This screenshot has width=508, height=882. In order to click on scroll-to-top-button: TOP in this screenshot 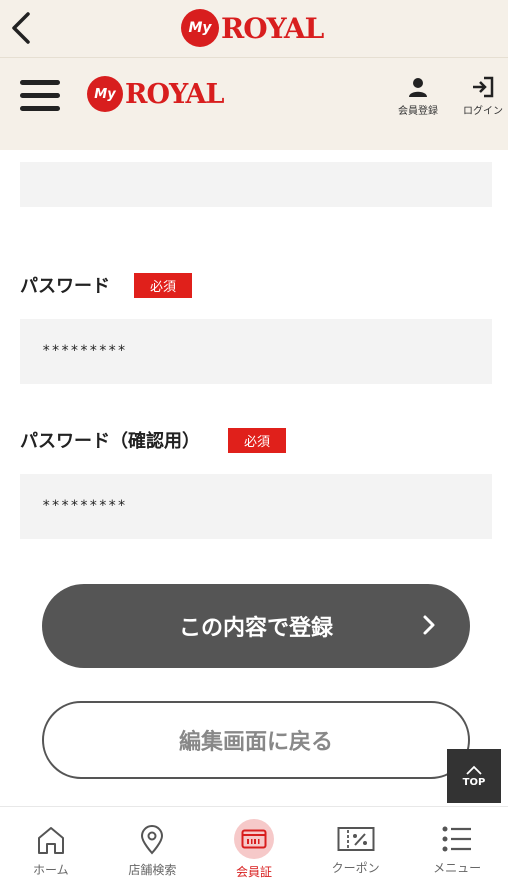, I will do `click(474, 776)`.